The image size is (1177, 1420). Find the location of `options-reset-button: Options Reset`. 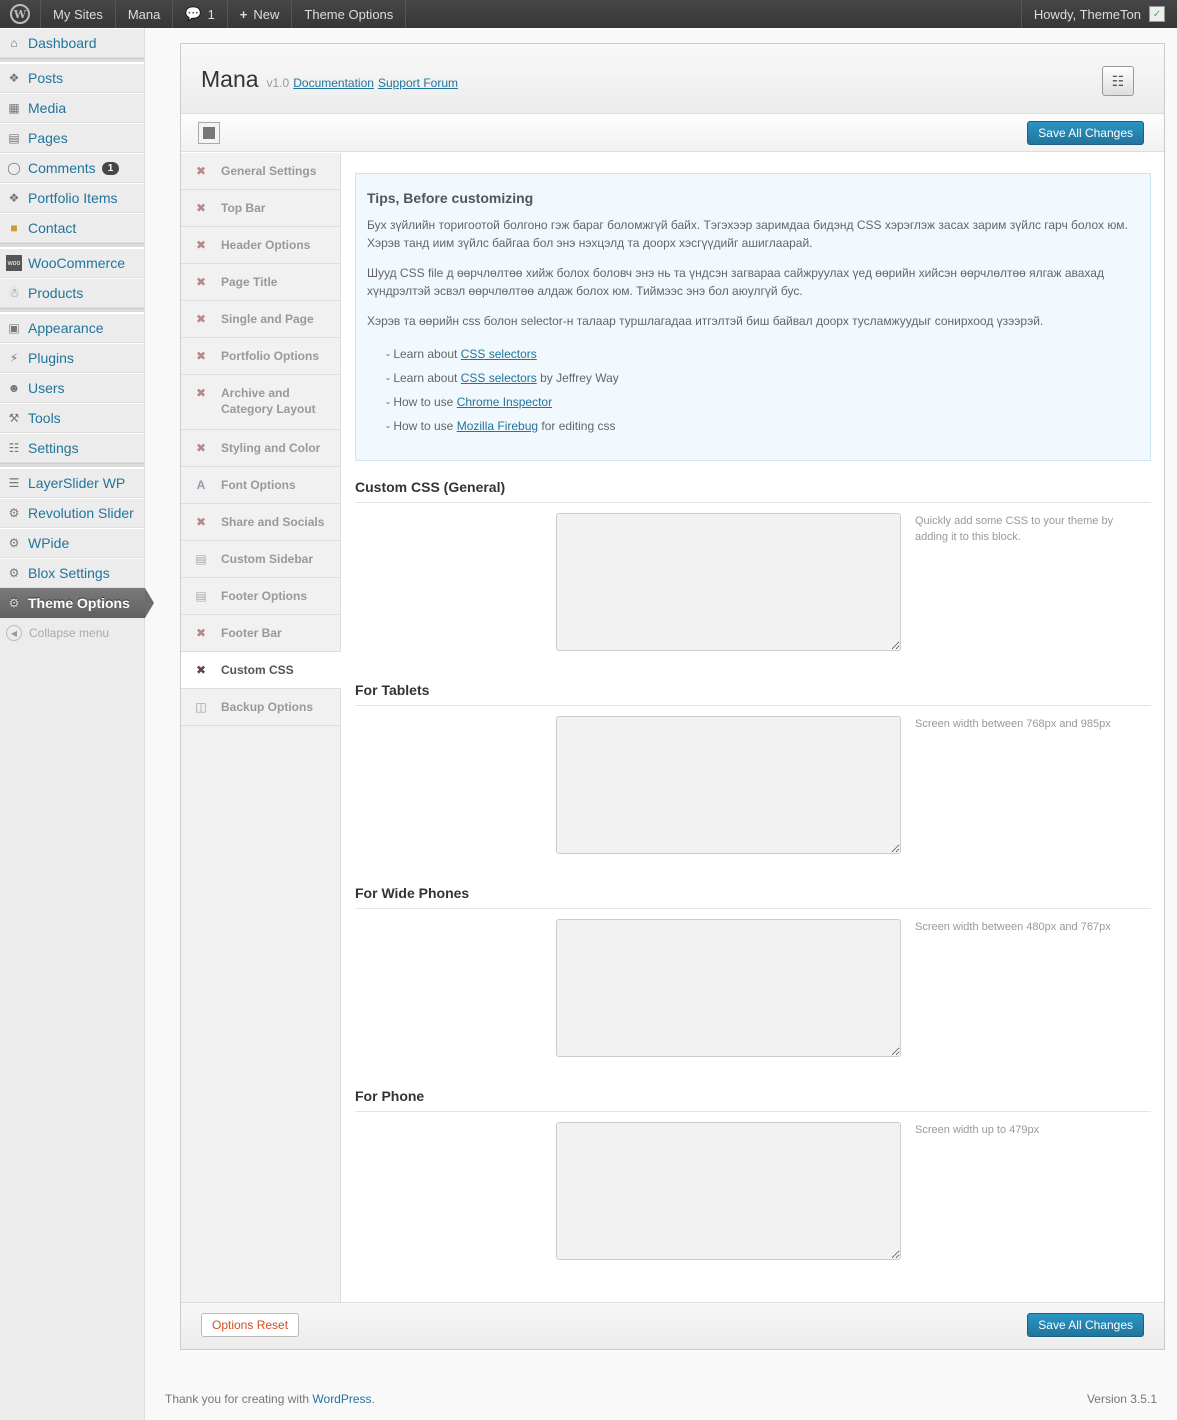

options-reset-button: Options Reset is located at coordinates (250, 1325).